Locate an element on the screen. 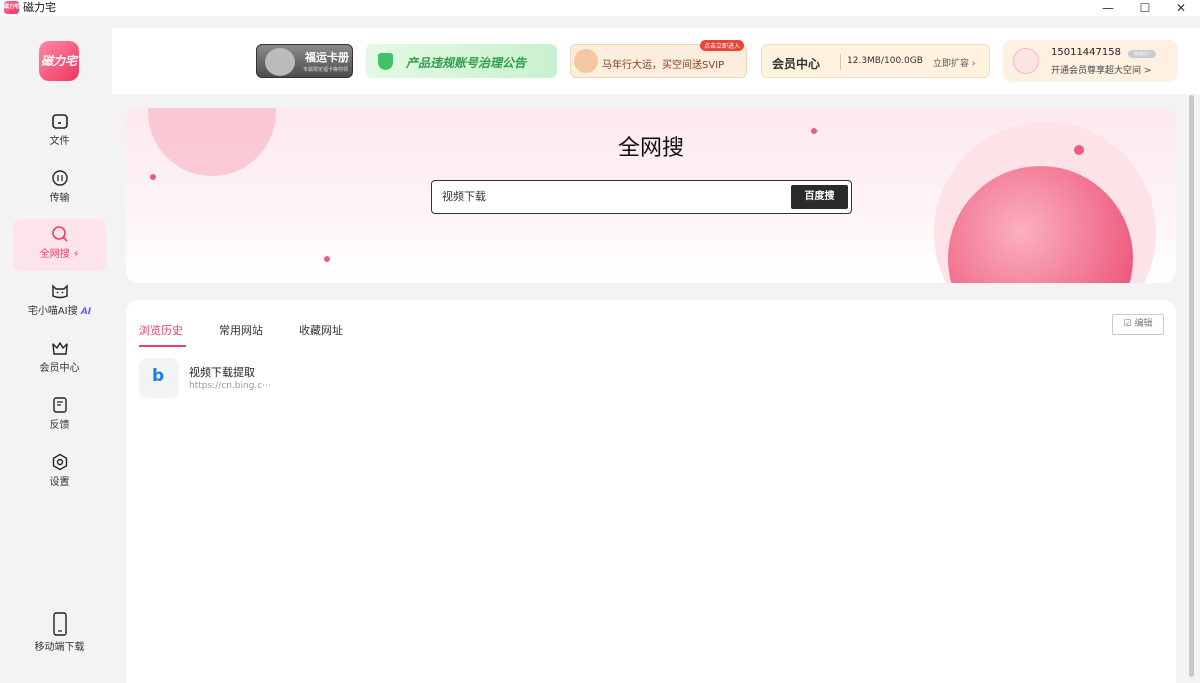  promo-banner: 马年行大运，买空间送SVIP 点击立即进入 is located at coordinates (658, 59).